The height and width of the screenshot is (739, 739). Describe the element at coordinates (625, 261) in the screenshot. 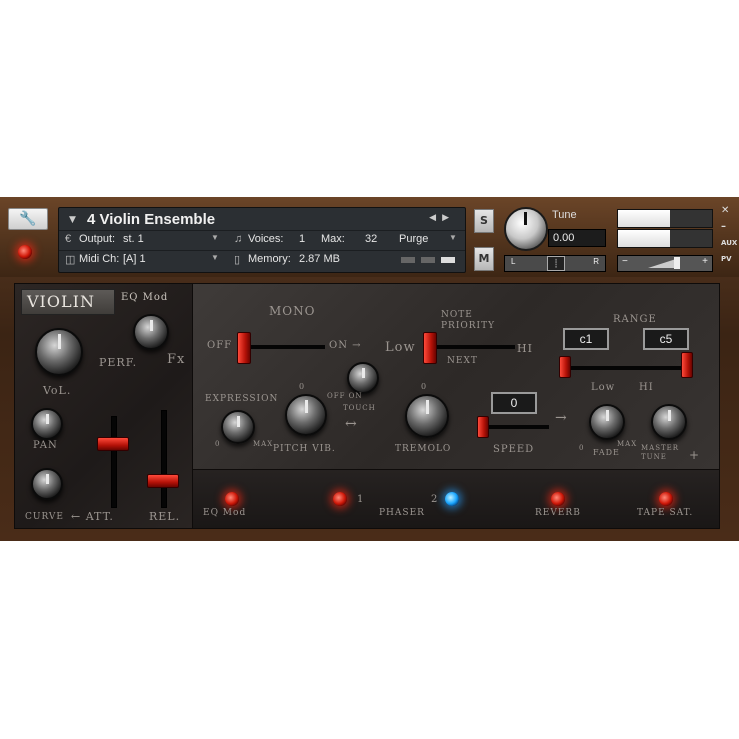

I see `volume-minus-label: −` at that location.